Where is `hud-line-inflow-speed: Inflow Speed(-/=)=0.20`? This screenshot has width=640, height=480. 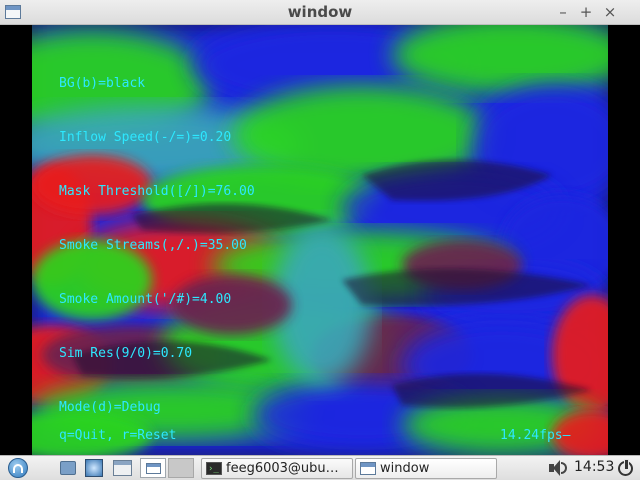
hud-line-inflow-speed: Inflow Speed(-/=)=0.20 is located at coordinates (145, 137).